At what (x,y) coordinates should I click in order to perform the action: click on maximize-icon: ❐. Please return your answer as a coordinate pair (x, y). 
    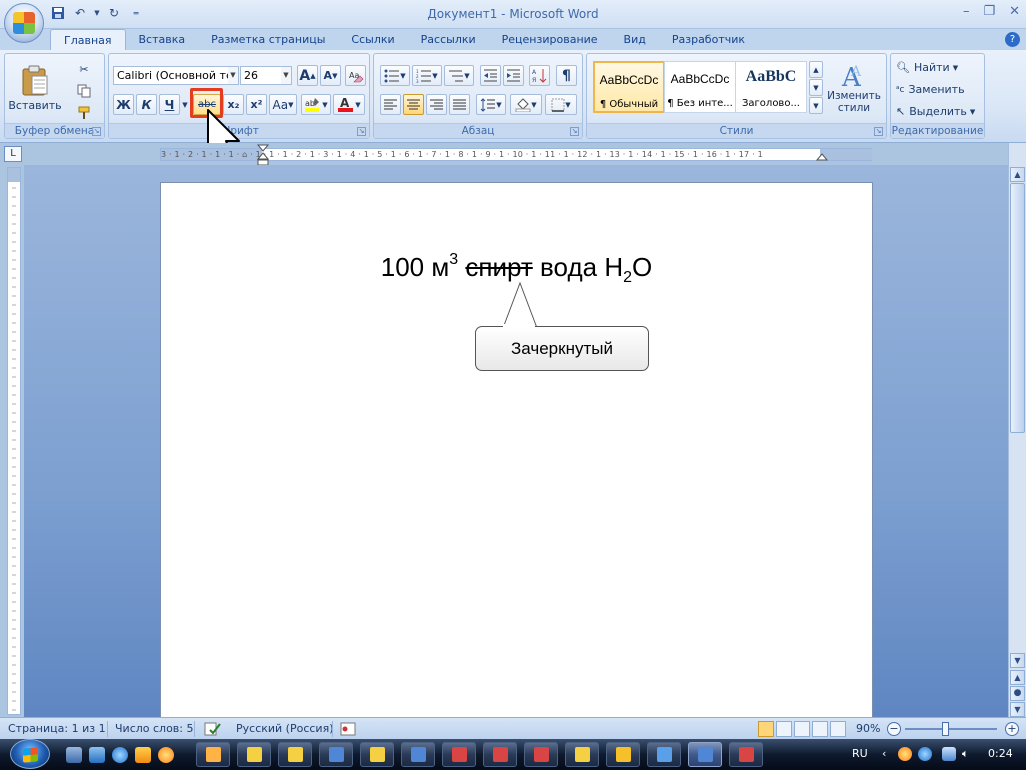
    Looking at the image, I should click on (989, 11).